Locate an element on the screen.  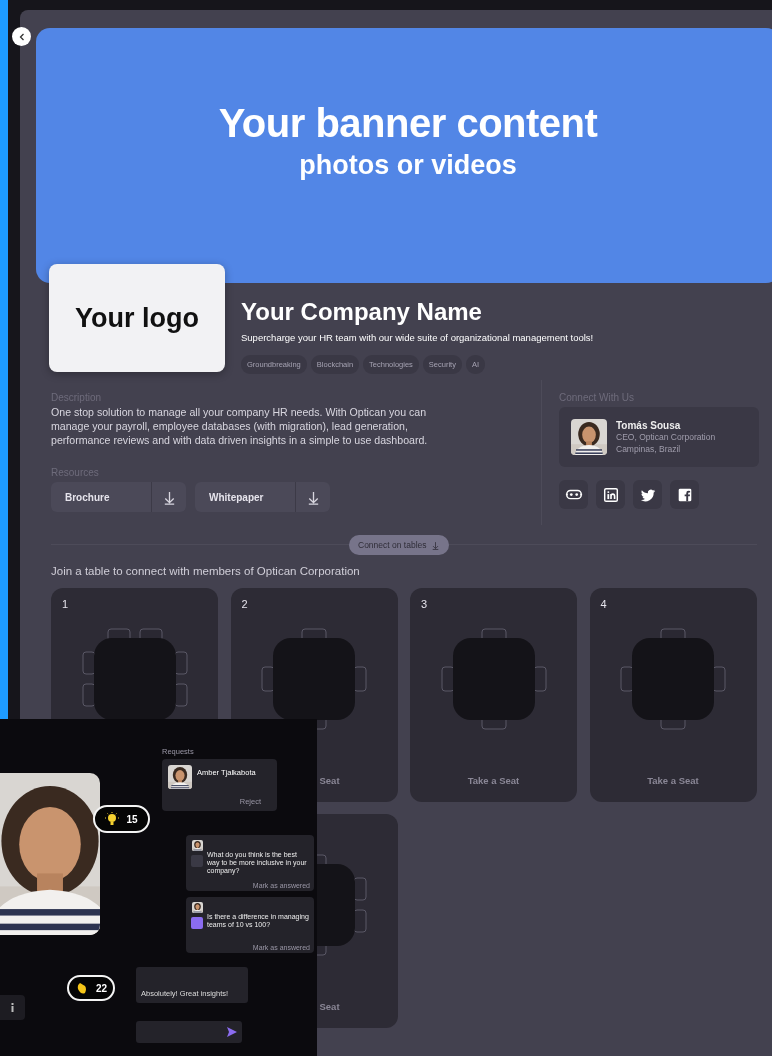
company-tagline: Supercharge your HR team with our wide suite of organizational management tools! is located at coordinates (417, 337).